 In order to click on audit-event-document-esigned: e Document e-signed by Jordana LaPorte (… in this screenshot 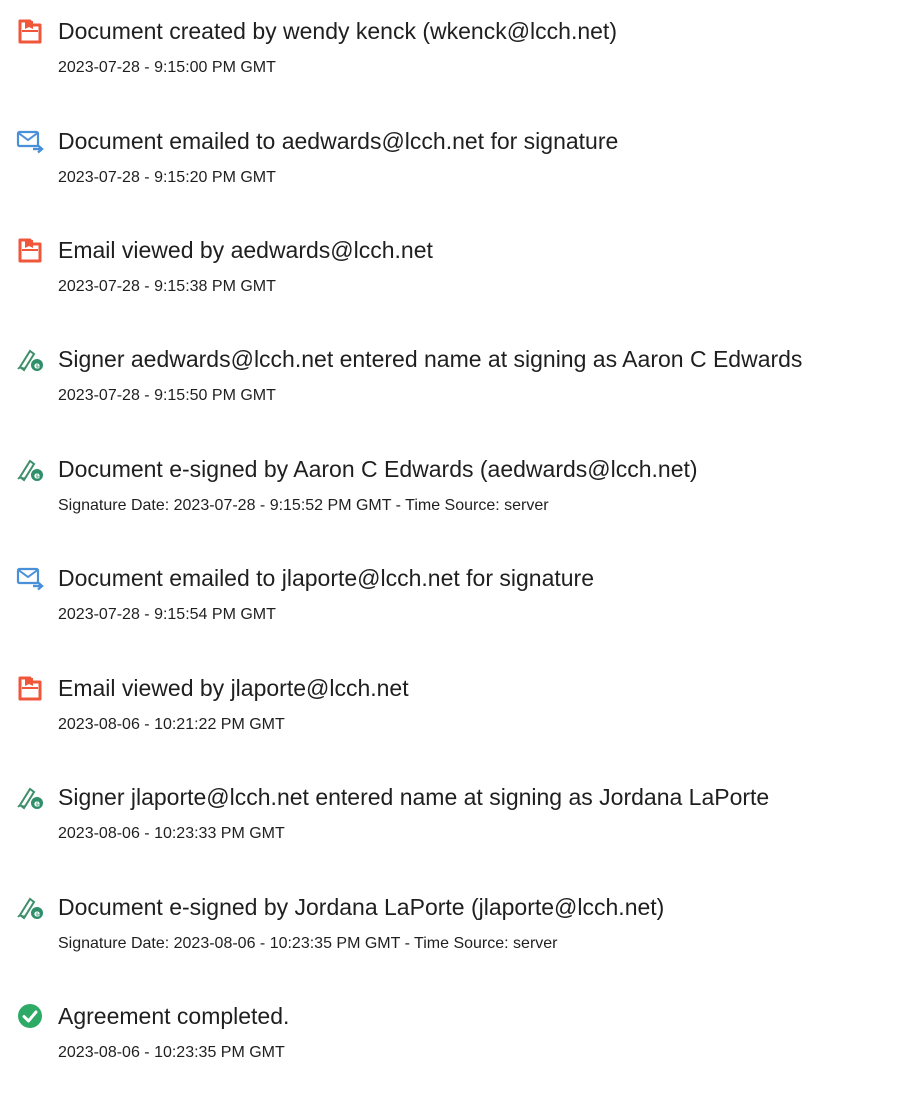, I will do `click(461, 938)`.